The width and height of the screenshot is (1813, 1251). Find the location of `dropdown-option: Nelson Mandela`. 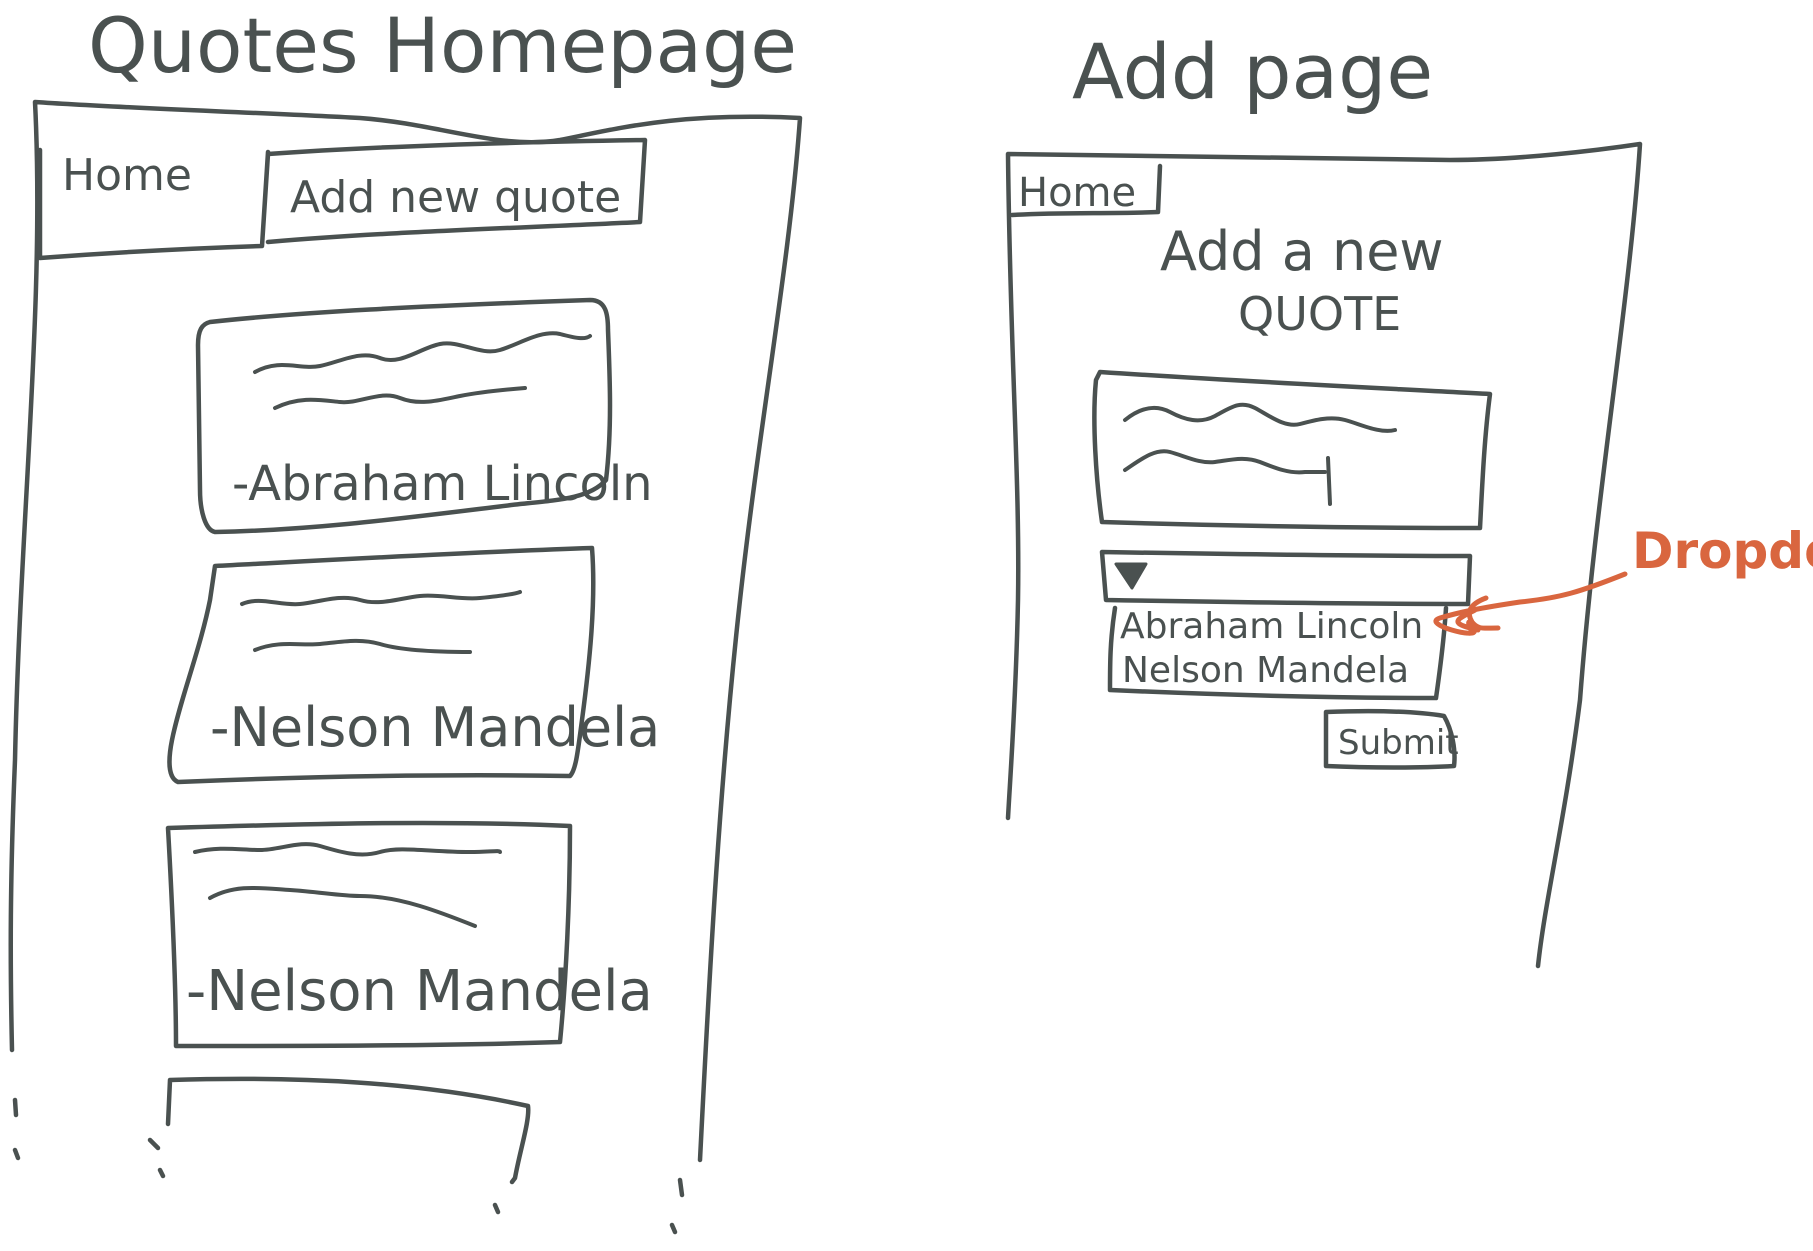

dropdown-option: Nelson Mandela is located at coordinates (1265, 670).